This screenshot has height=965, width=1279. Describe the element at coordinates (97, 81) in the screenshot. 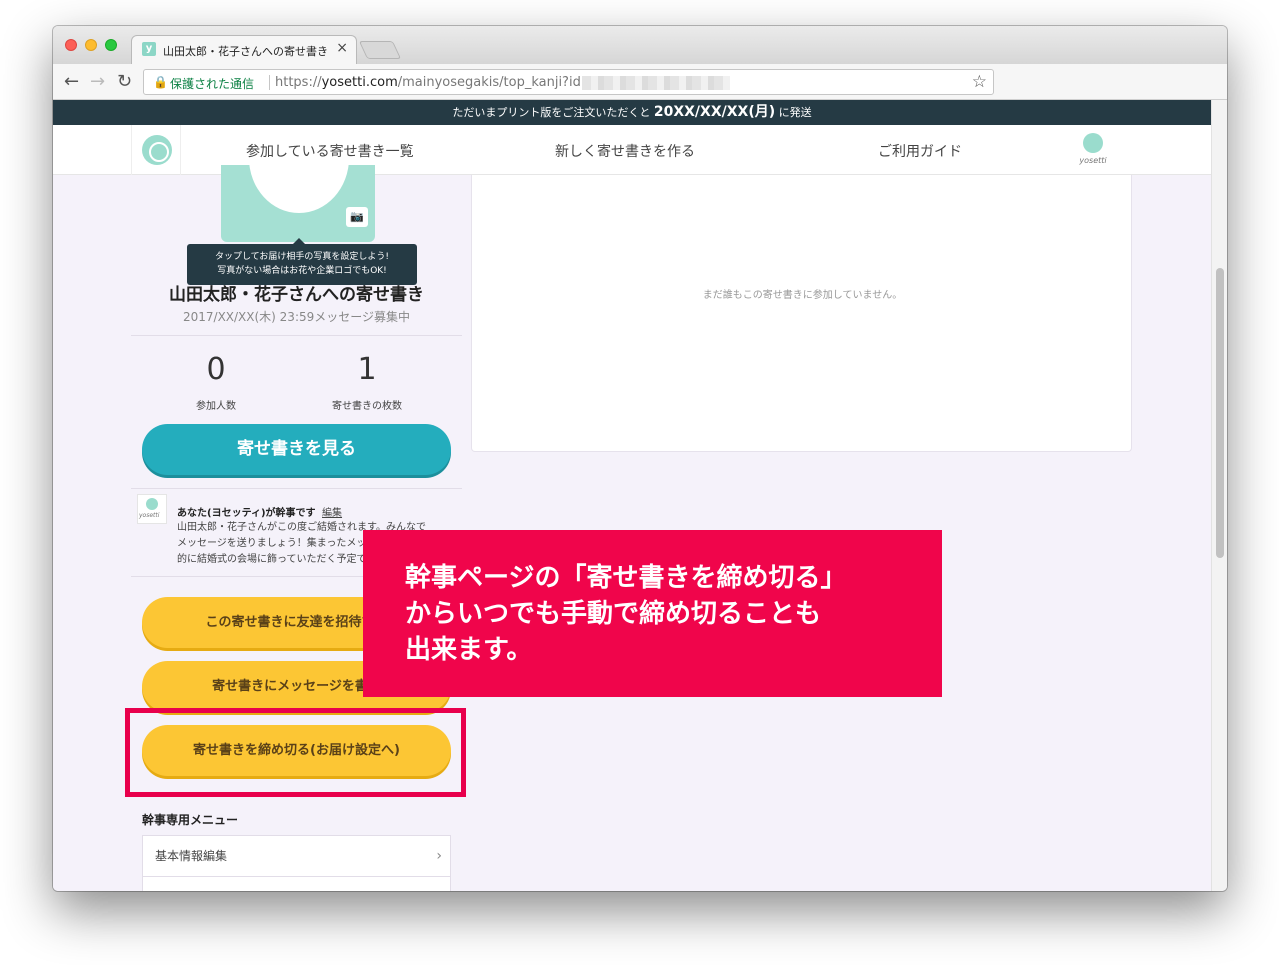

I see `forward-arrow-icon: →` at that location.